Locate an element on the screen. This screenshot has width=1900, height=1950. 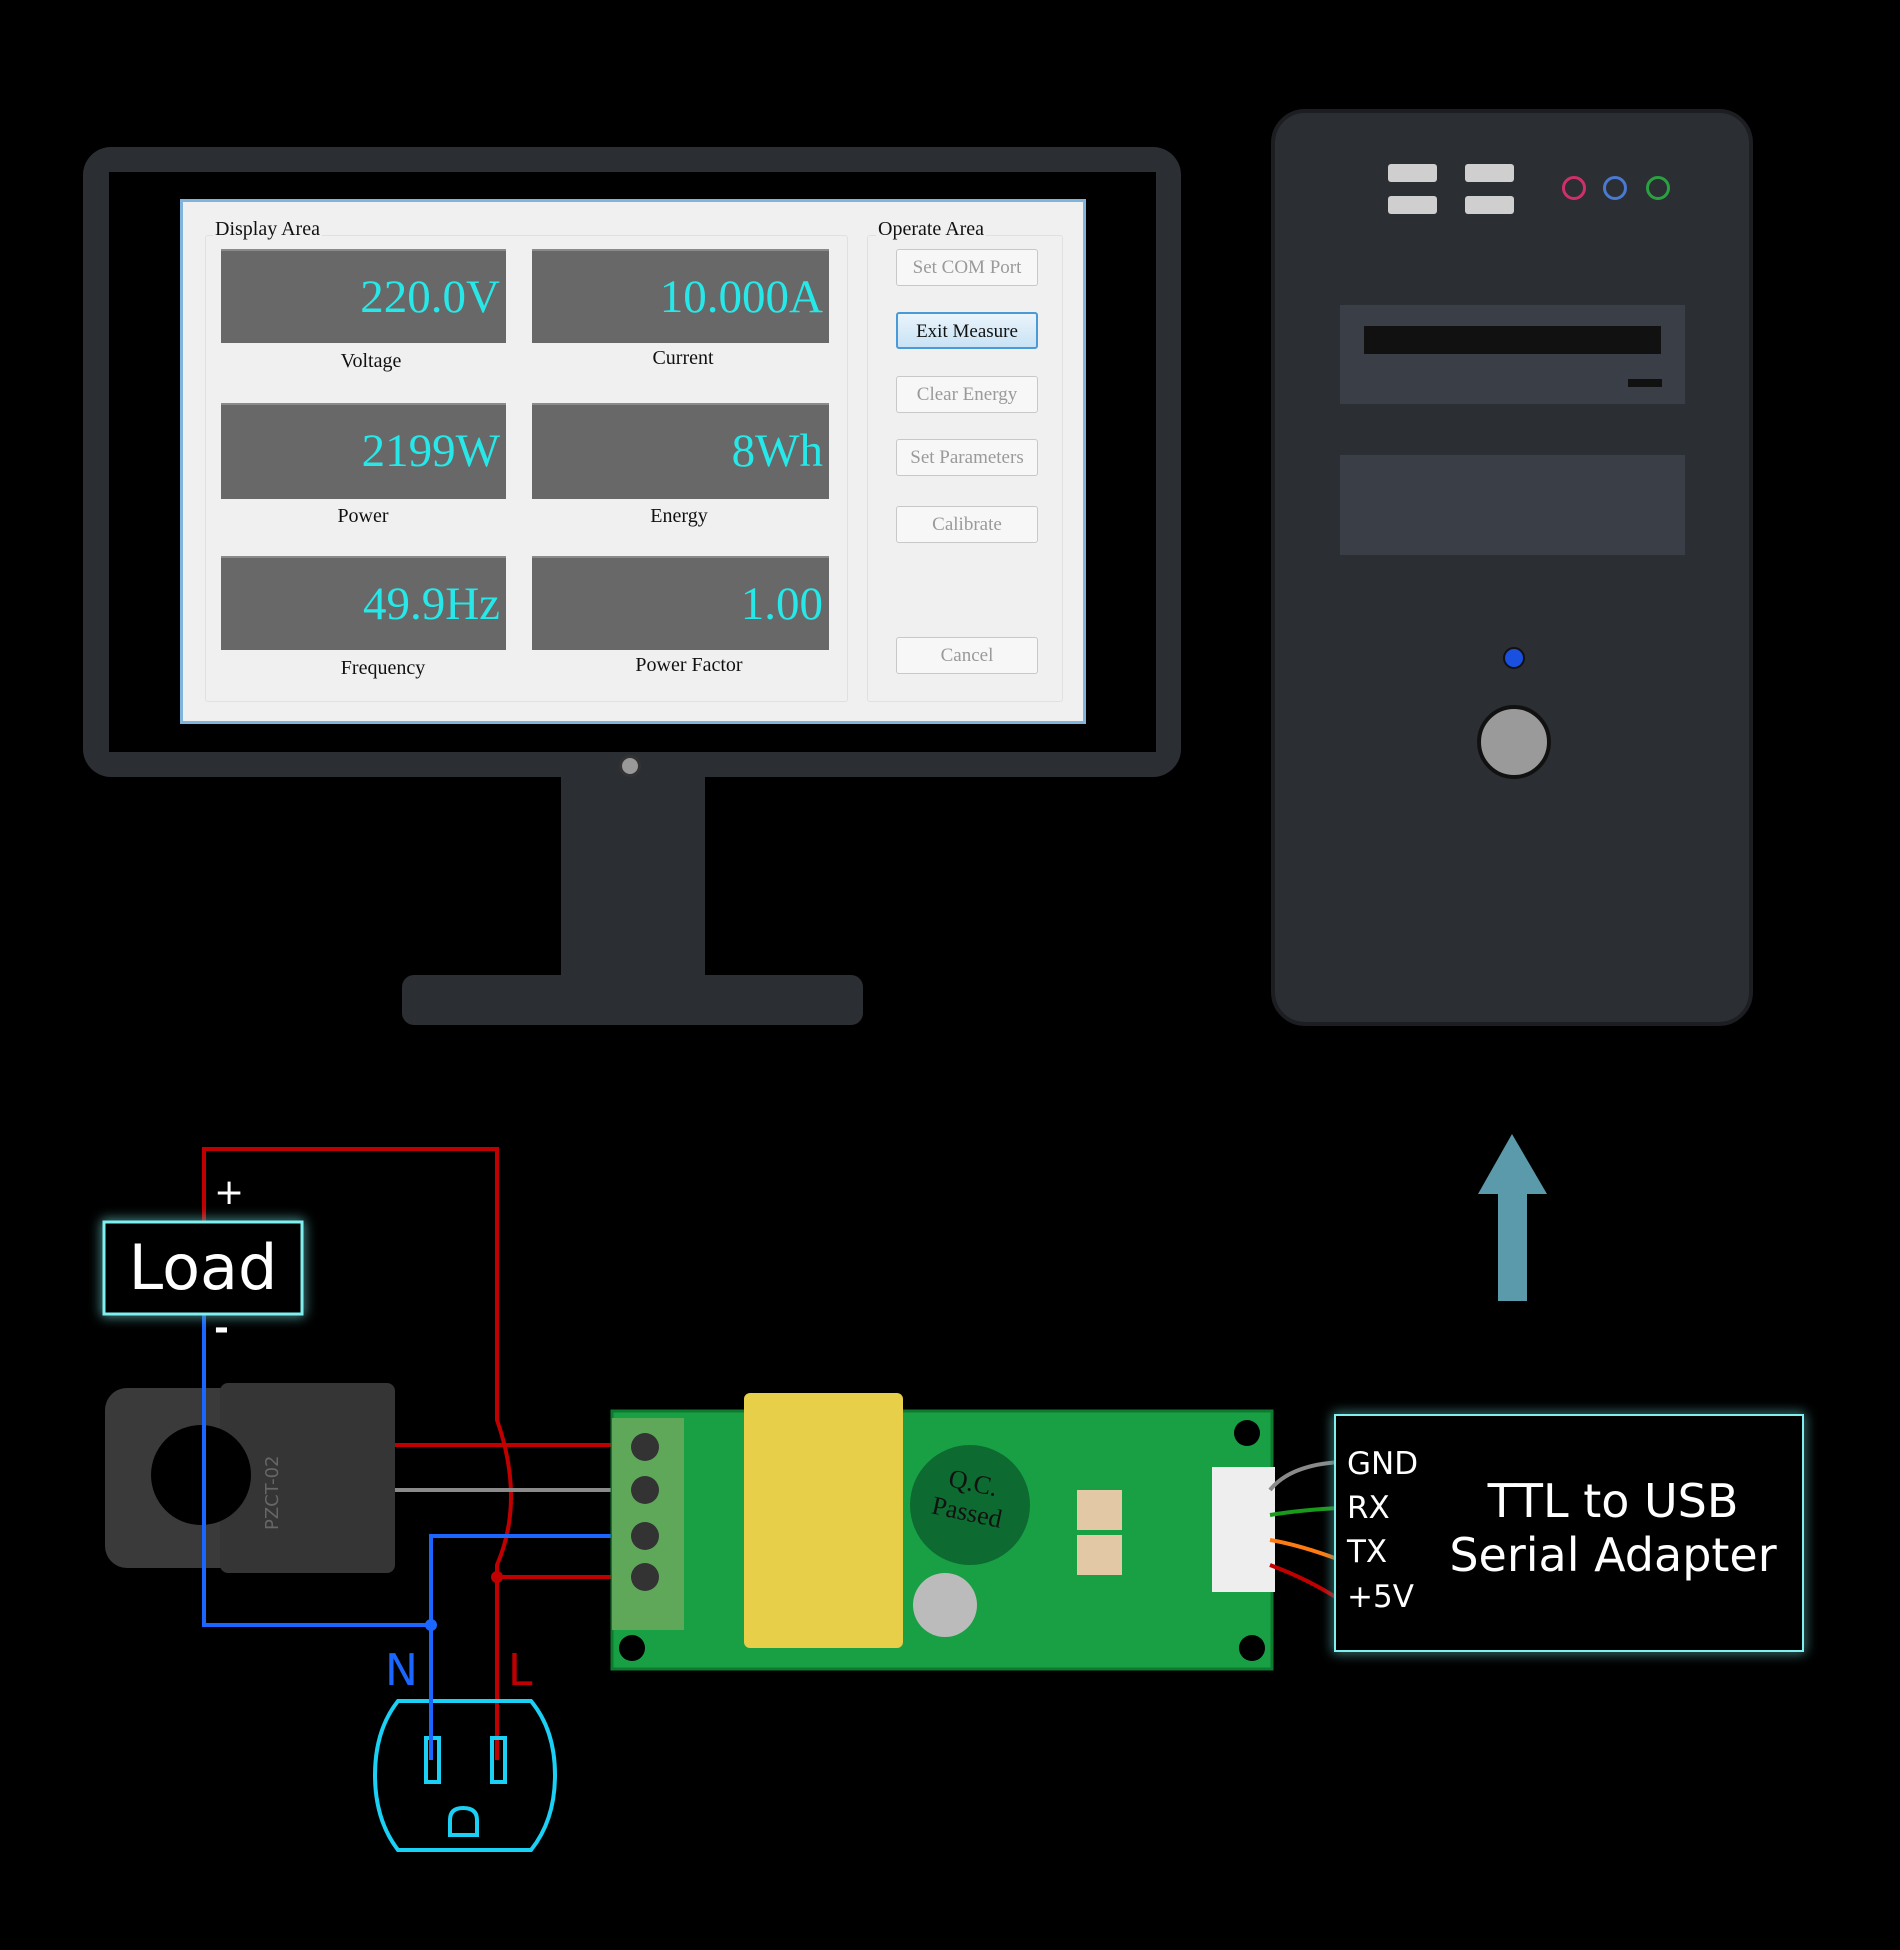
neutral-label: N is located at coordinates (401, 1670).